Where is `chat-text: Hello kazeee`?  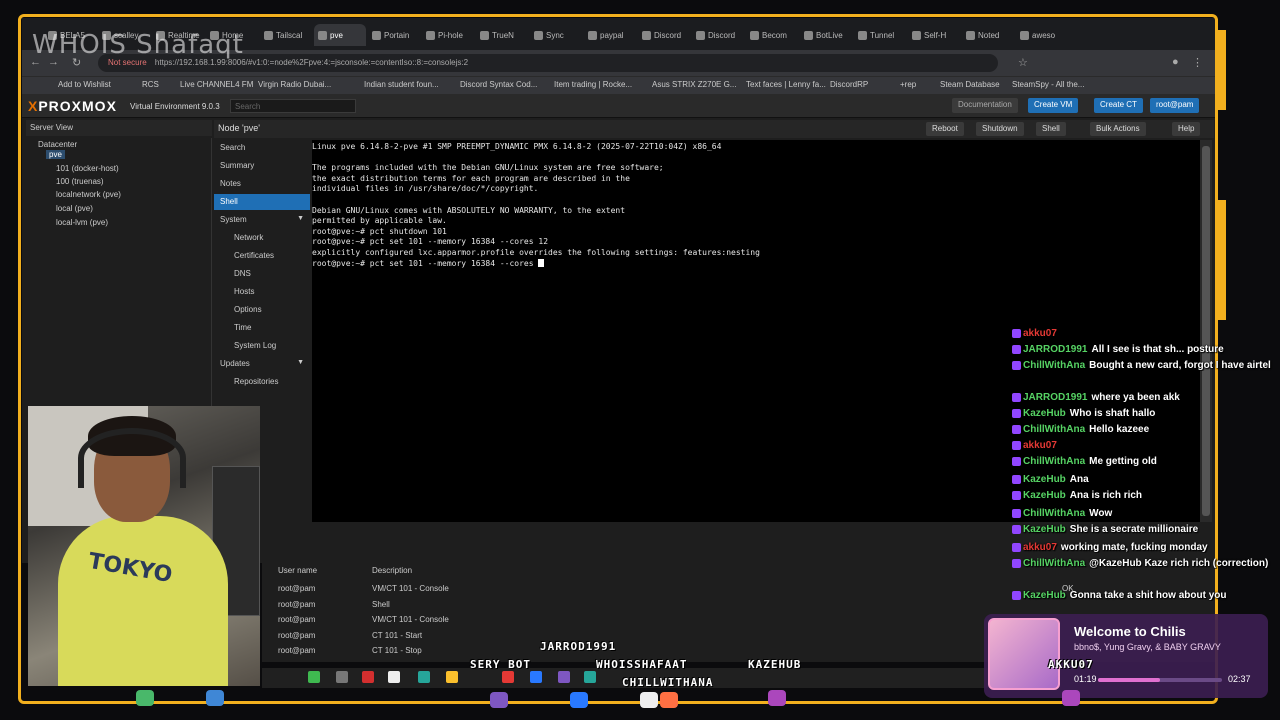 chat-text: Hello kazeee is located at coordinates (1119, 429).